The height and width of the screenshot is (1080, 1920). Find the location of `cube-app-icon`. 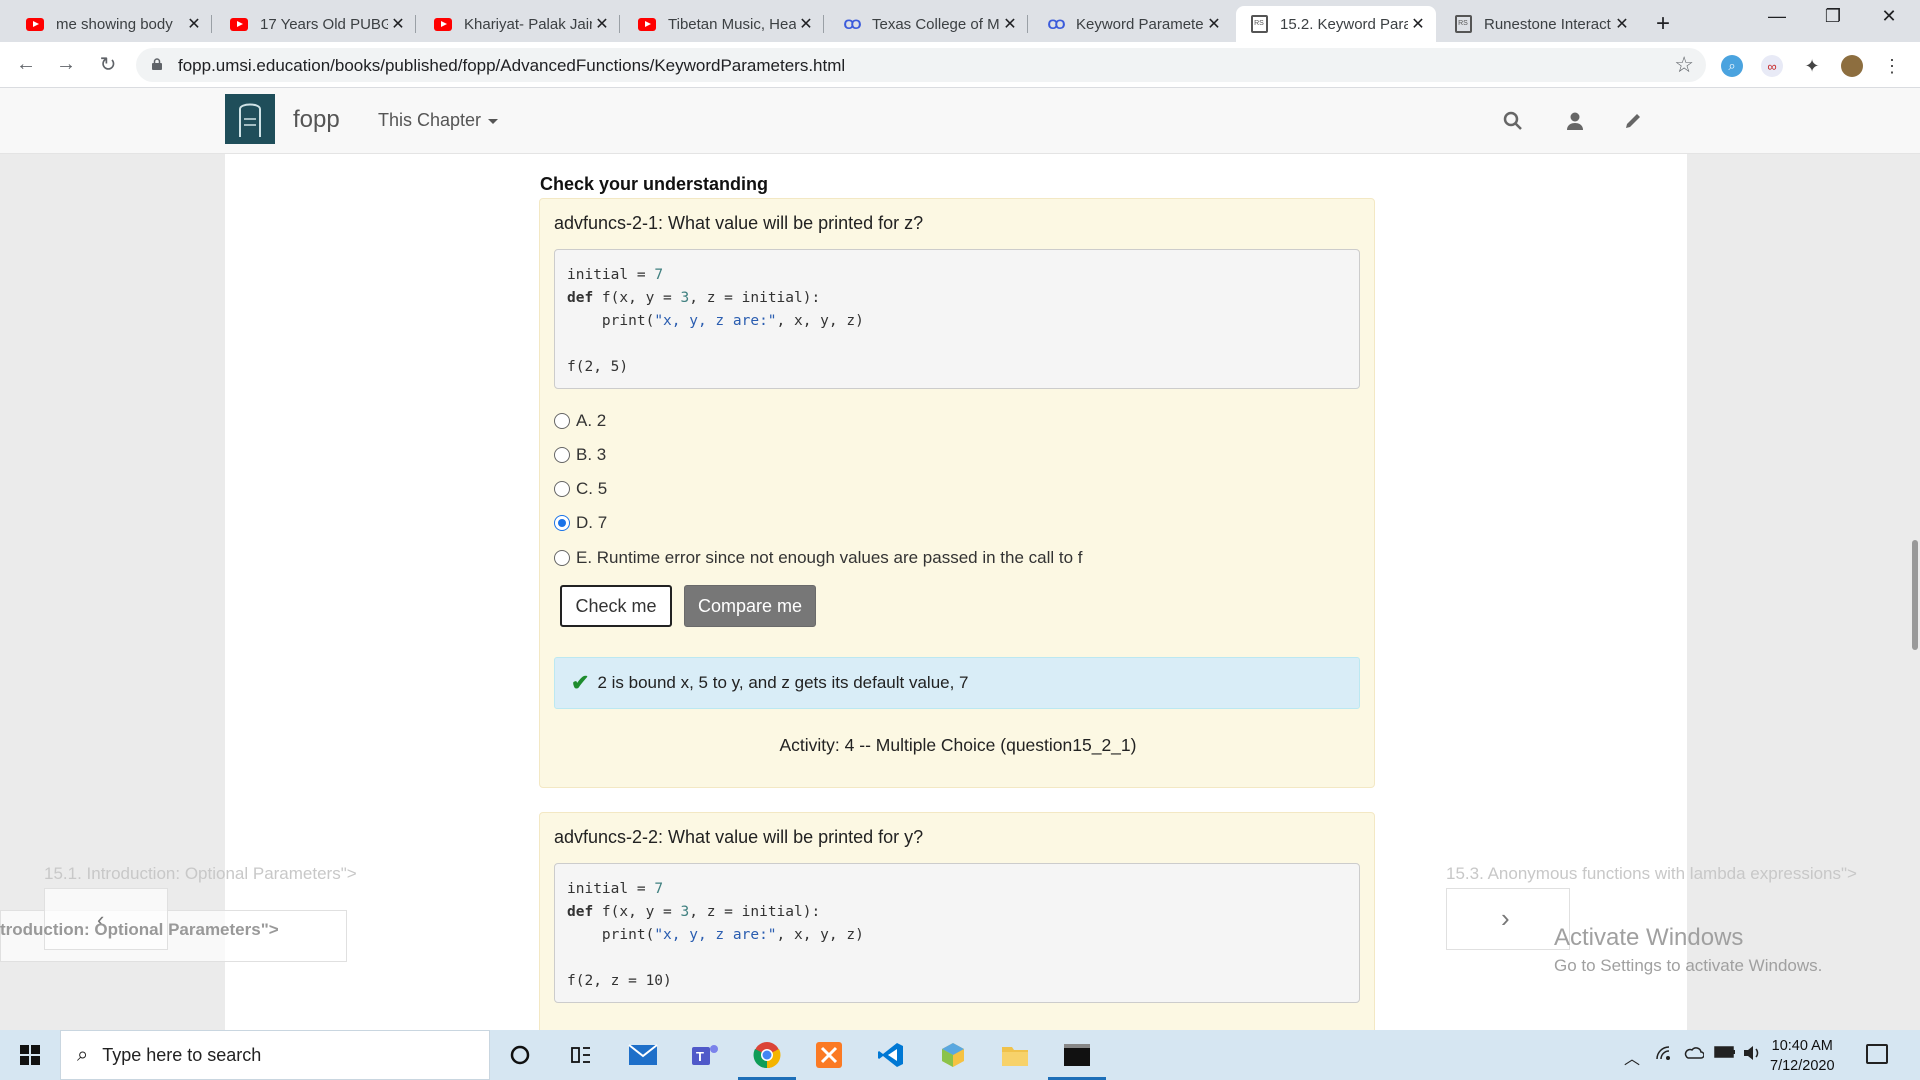

cube-app-icon is located at coordinates (953, 1055).